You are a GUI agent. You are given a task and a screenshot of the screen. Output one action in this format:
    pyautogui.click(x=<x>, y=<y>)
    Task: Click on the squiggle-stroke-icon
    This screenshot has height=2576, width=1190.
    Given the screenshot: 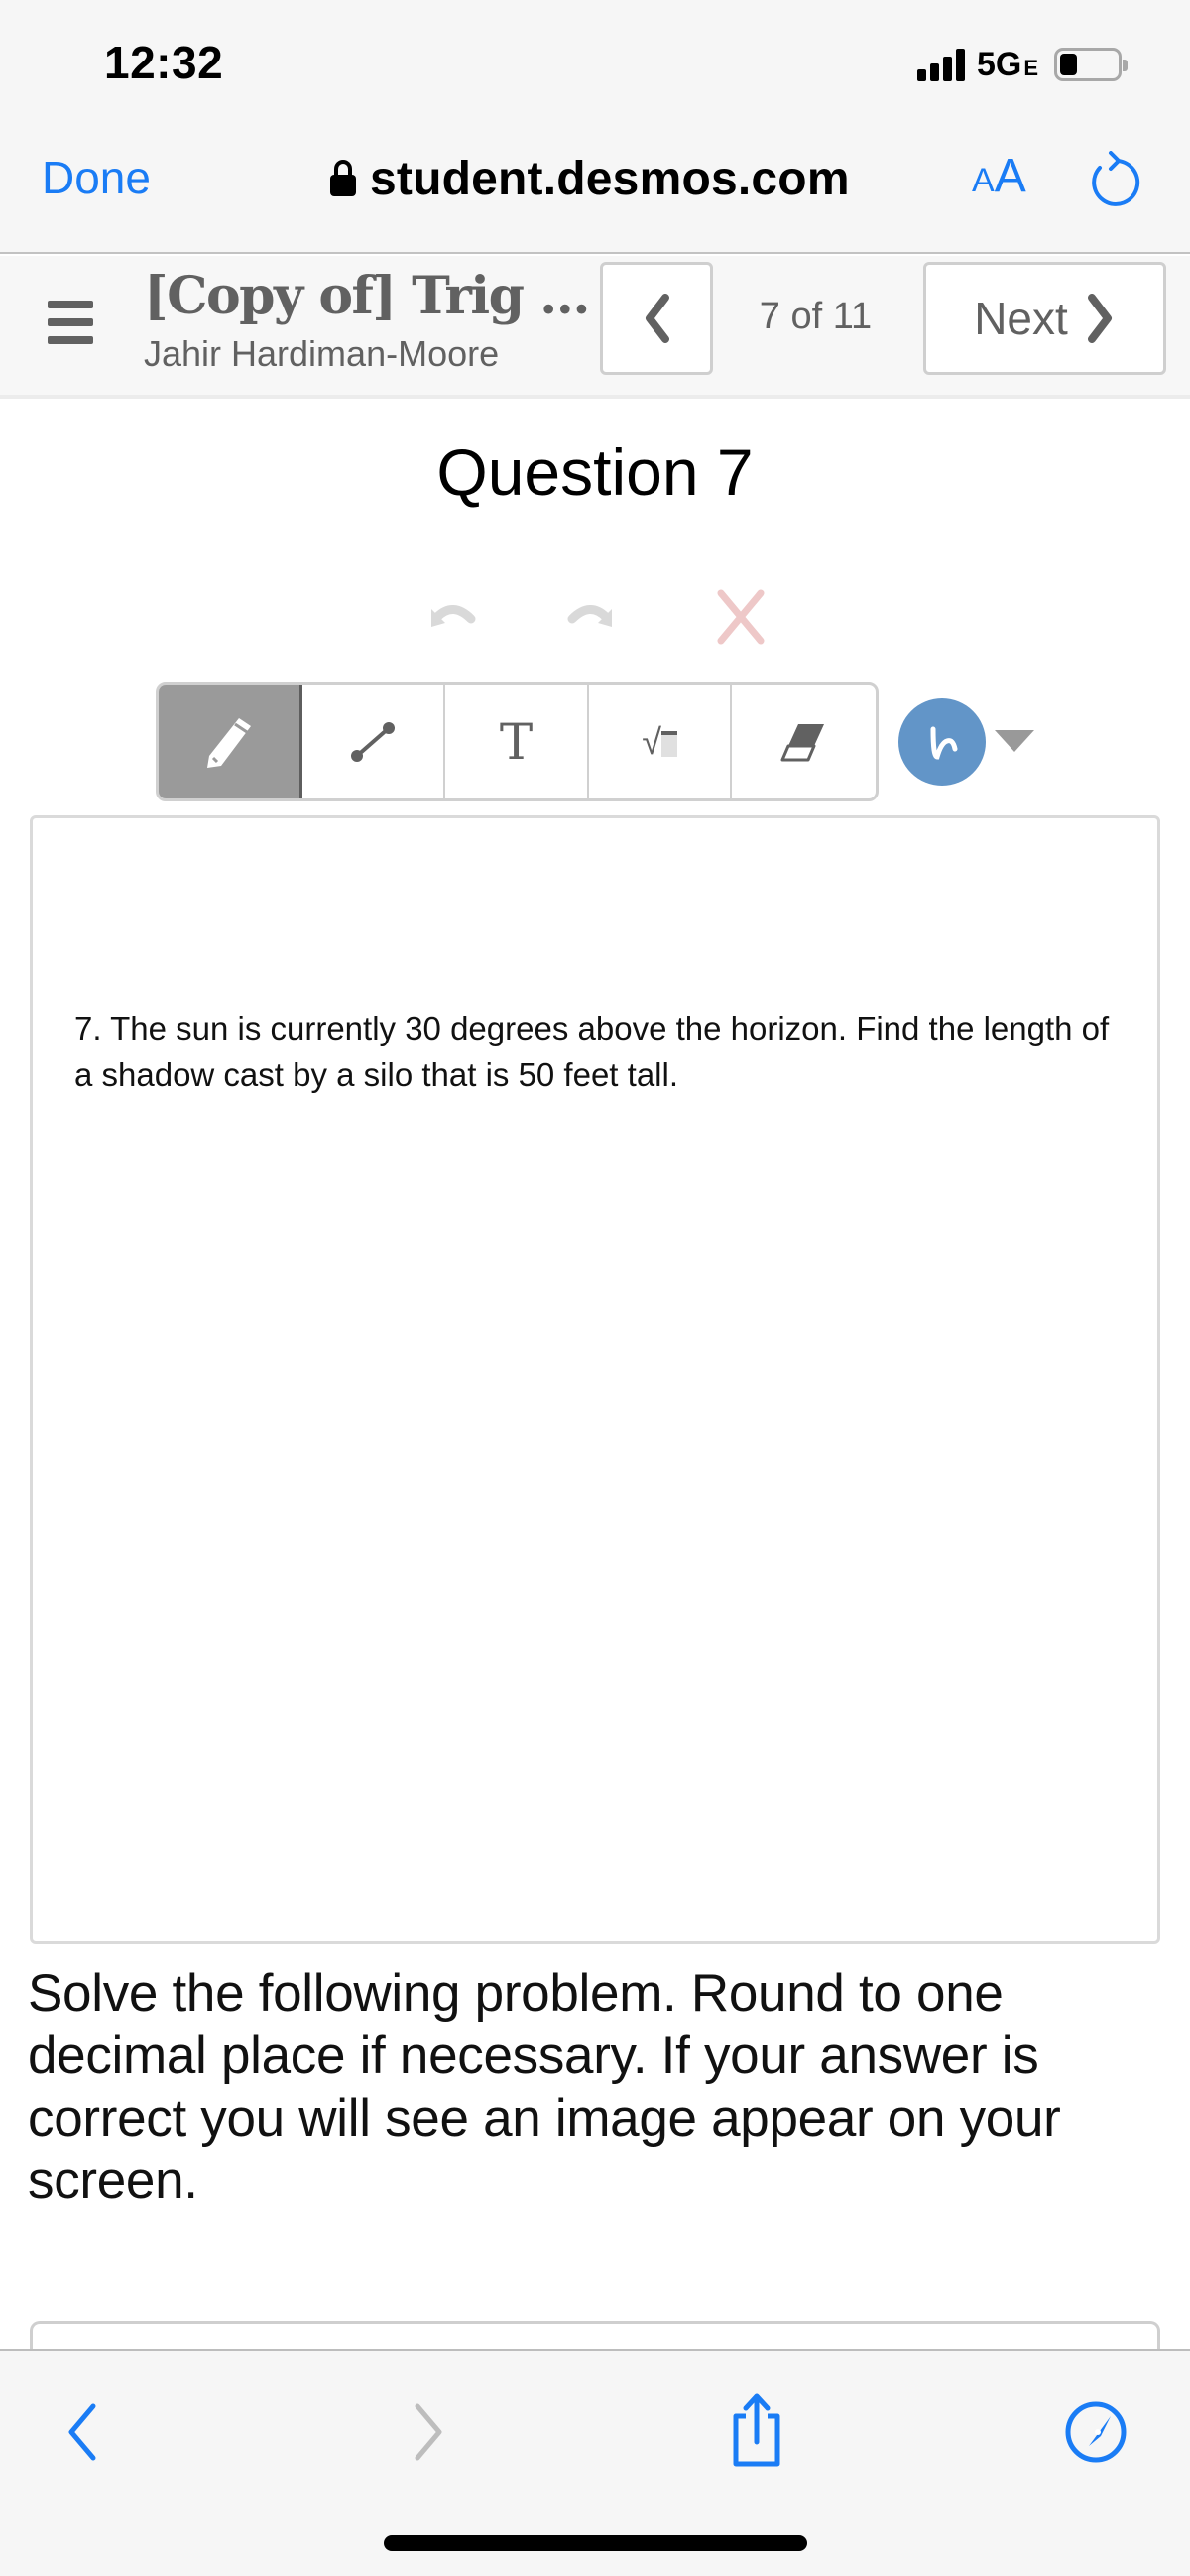 What is the action you would take?
    pyautogui.click(x=944, y=743)
    